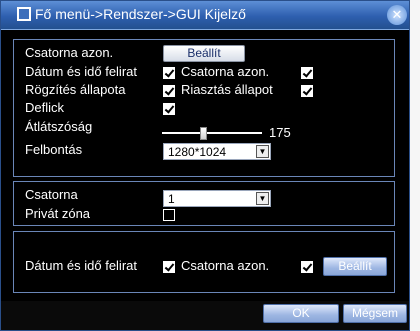 This screenshot has width=420, height=331. What do you see at coordinates (397, 15) in the screenshot?
I see `close-icon: ✕` at bounding box center [397, 15].